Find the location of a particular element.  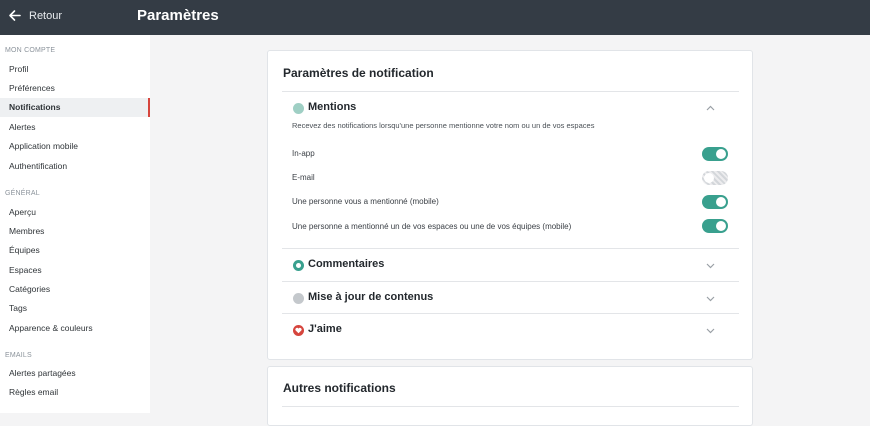

toggle-space-team-mobile is located at coordinates (715, 226).